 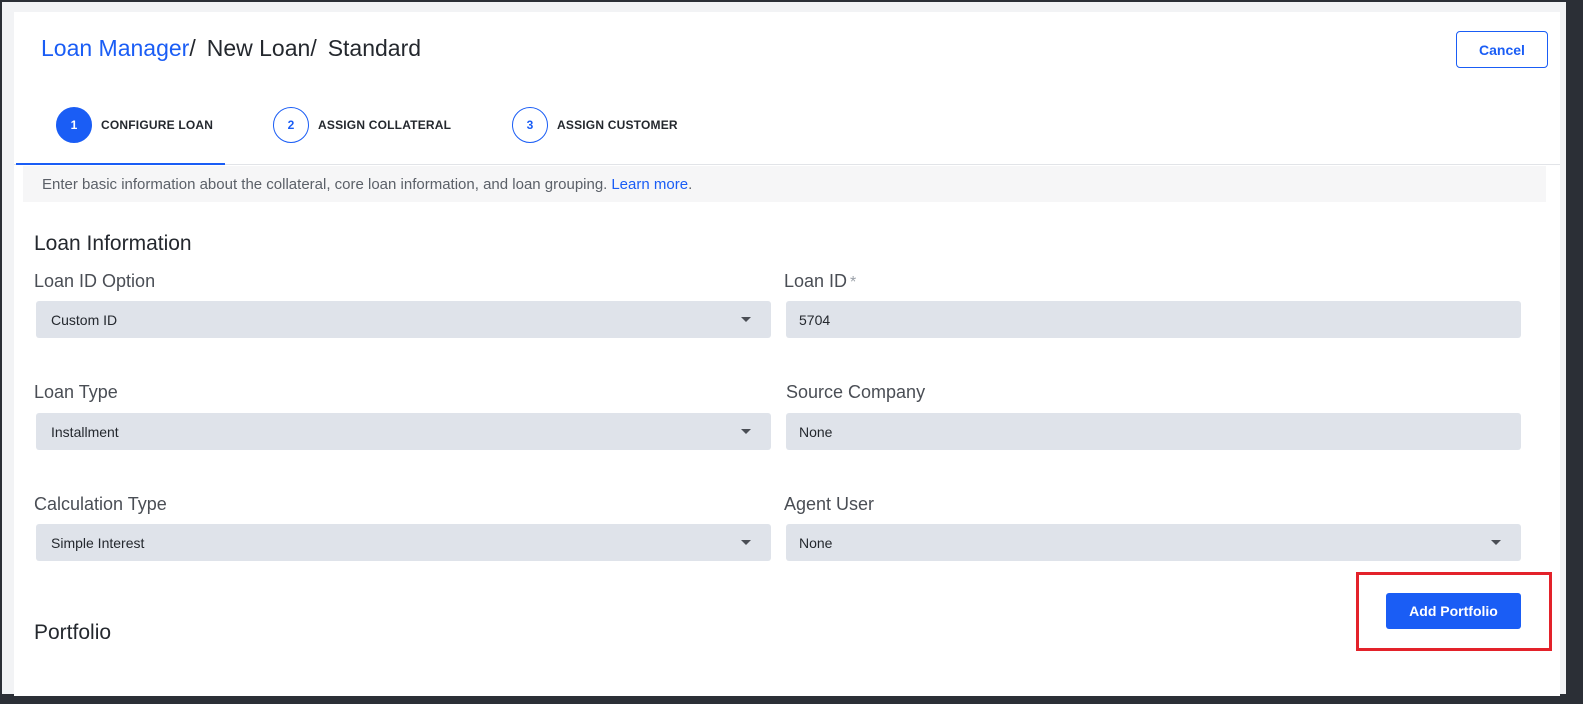 What do you see at coordinates (113, 243) in the screenshot?
I see `loan-information-title: Loan Information` at bounding box center [113, 243].